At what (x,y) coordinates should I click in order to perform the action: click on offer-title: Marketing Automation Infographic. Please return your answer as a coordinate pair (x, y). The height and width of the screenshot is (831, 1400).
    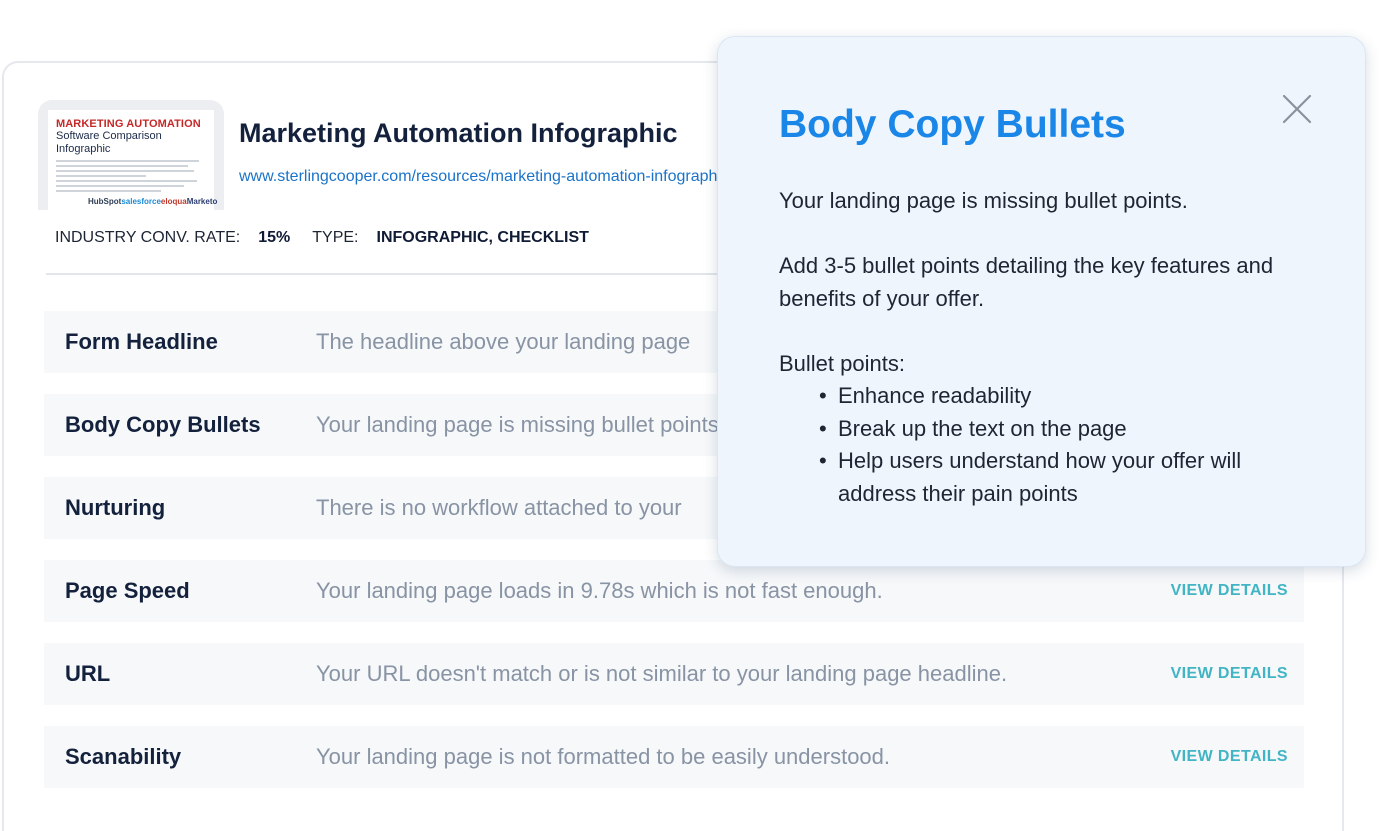
    Looking at the image, I should click on (458, 133).